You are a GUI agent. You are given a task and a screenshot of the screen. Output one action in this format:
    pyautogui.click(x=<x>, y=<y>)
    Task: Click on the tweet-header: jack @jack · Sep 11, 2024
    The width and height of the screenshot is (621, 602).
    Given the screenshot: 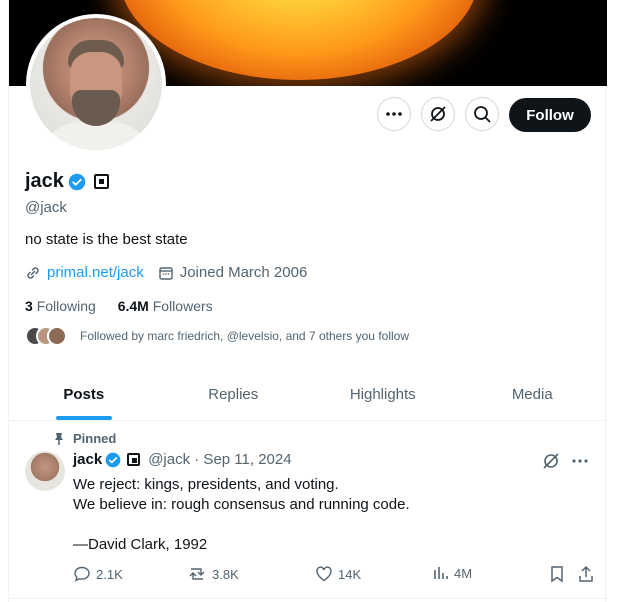 What is the action you would take?
    pyautogui.click(x=182, y=459)
    